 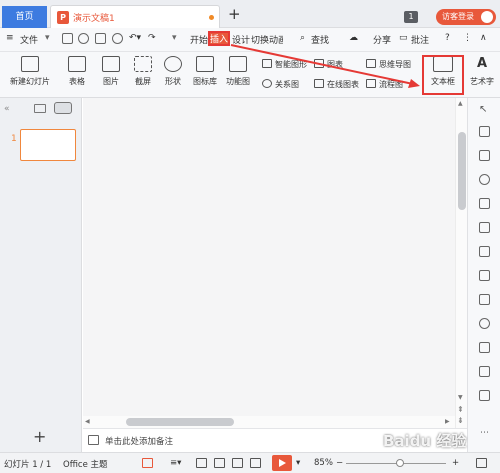 I want to click on notes-toggle-icon: ≡▾, so click(x=175, y=463).